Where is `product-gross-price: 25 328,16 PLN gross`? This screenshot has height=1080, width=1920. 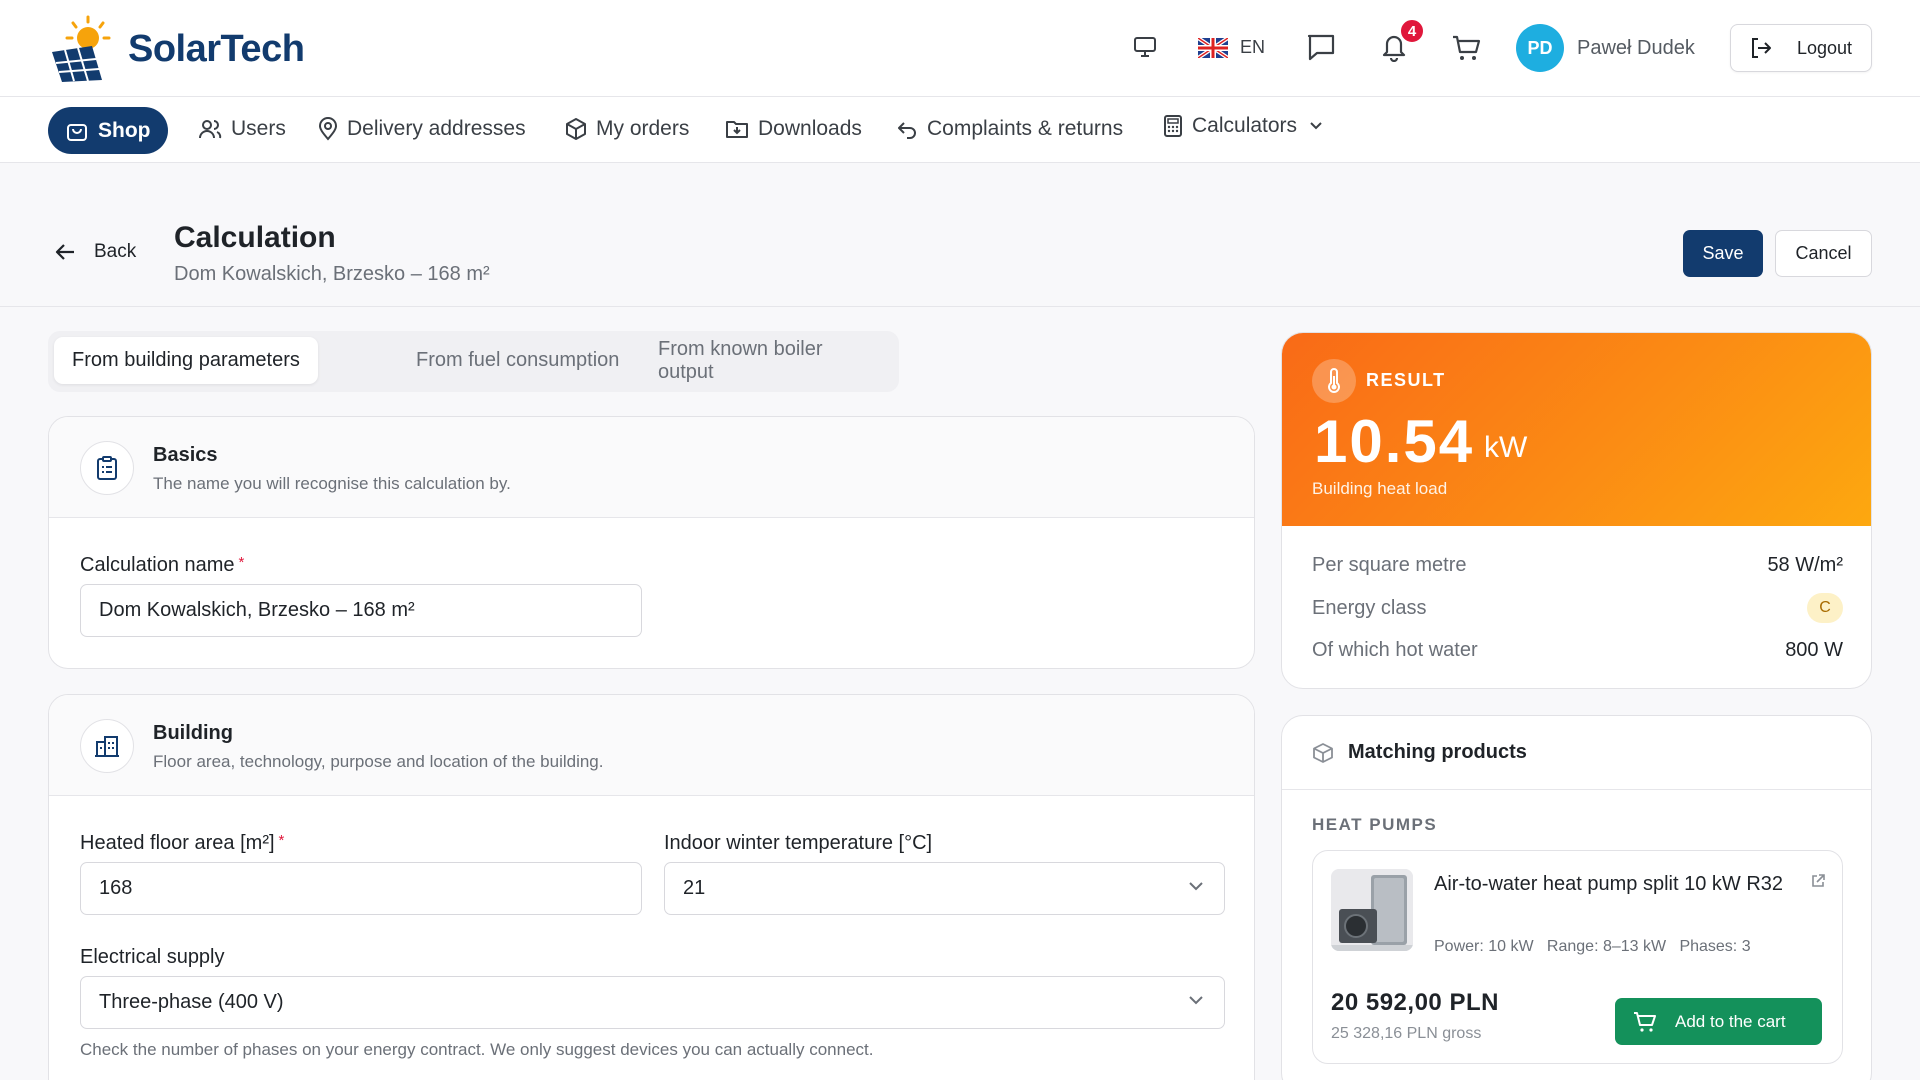
product-gross-price: 25 328,16 PLN gross is located at coordinates (1406, 1033).